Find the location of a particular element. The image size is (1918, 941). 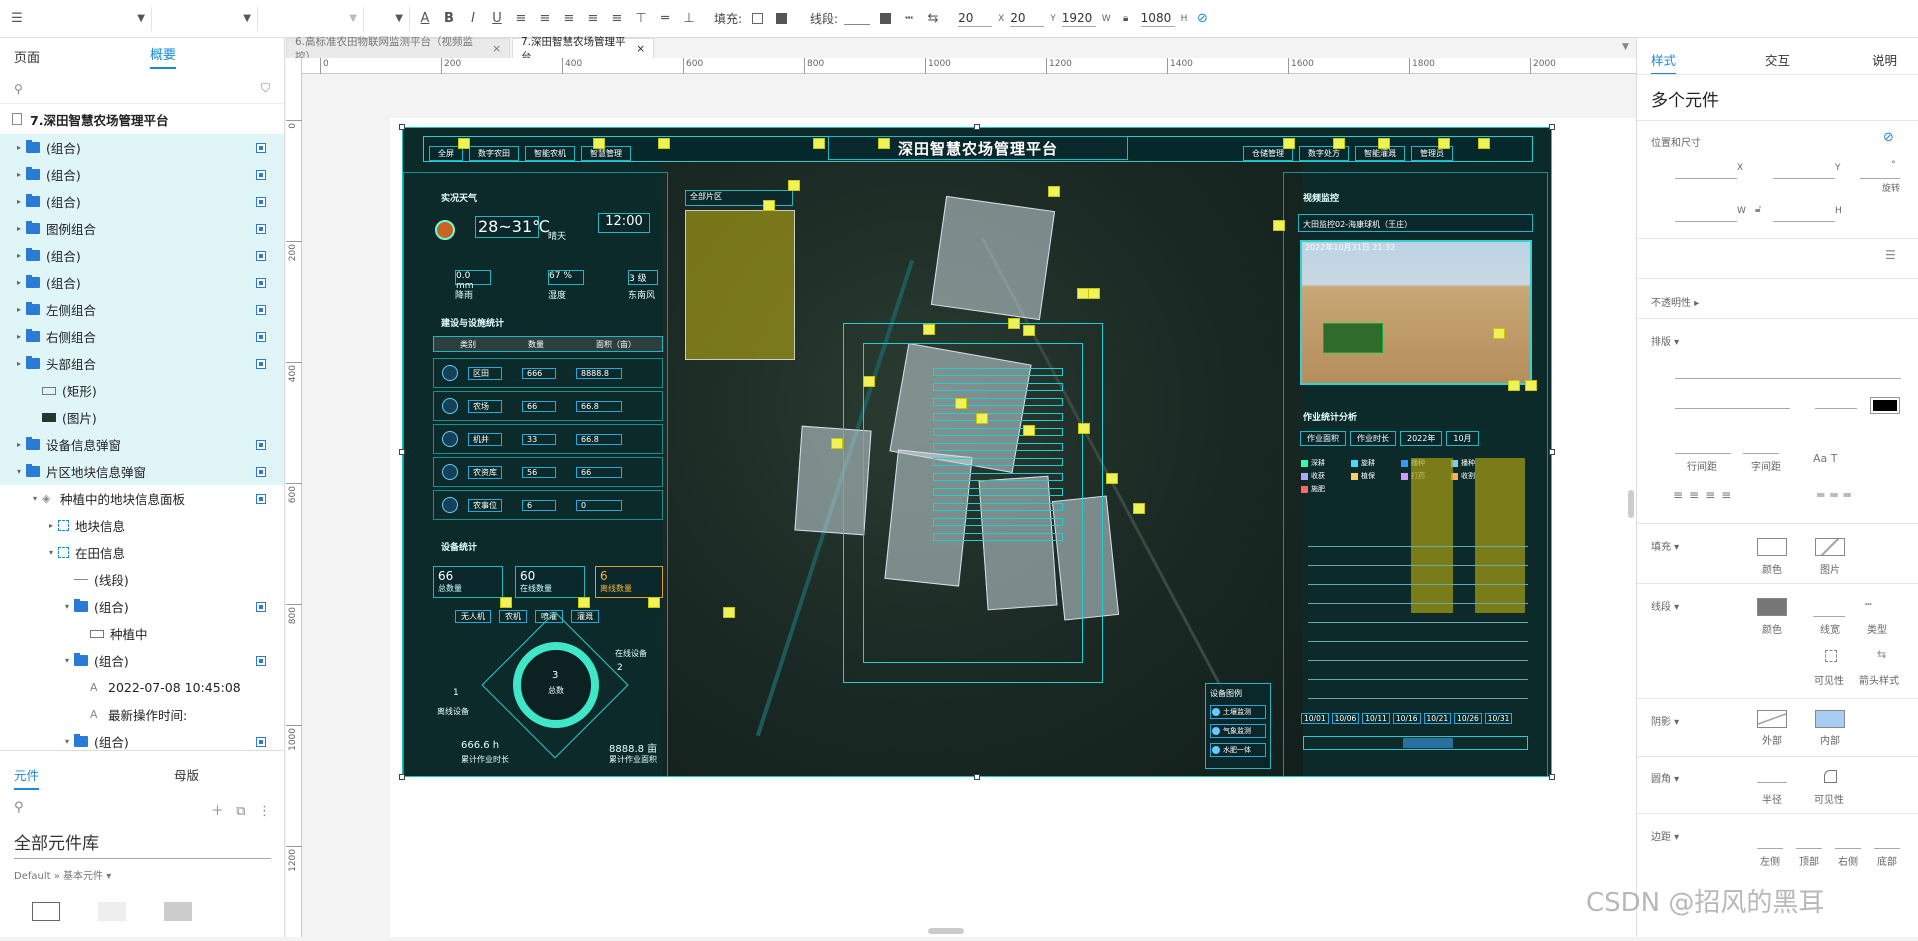

padding-field: 顶部 is located at coordinates (1809, 858).